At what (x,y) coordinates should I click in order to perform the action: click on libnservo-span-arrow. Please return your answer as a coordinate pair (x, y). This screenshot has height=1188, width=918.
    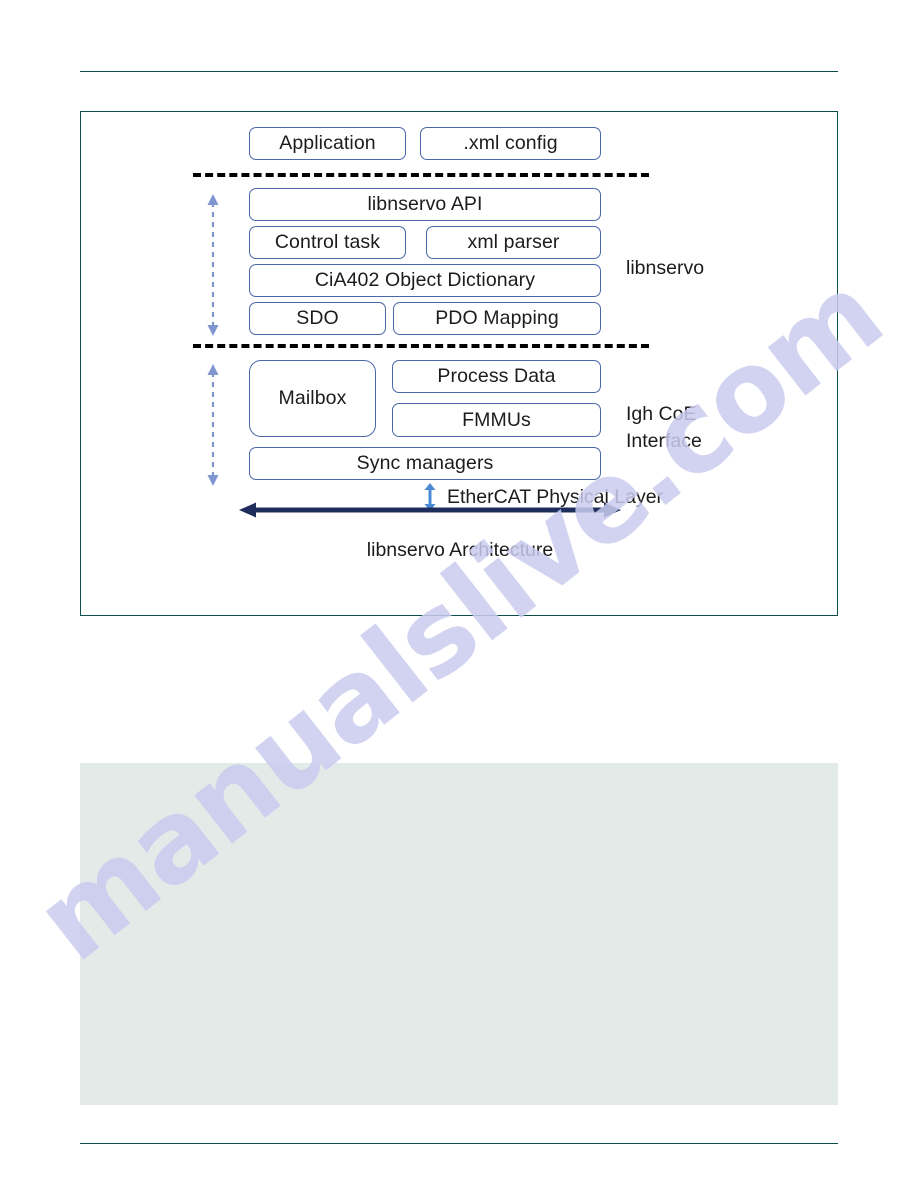
    Looking at the image, I should click on (213, 265).